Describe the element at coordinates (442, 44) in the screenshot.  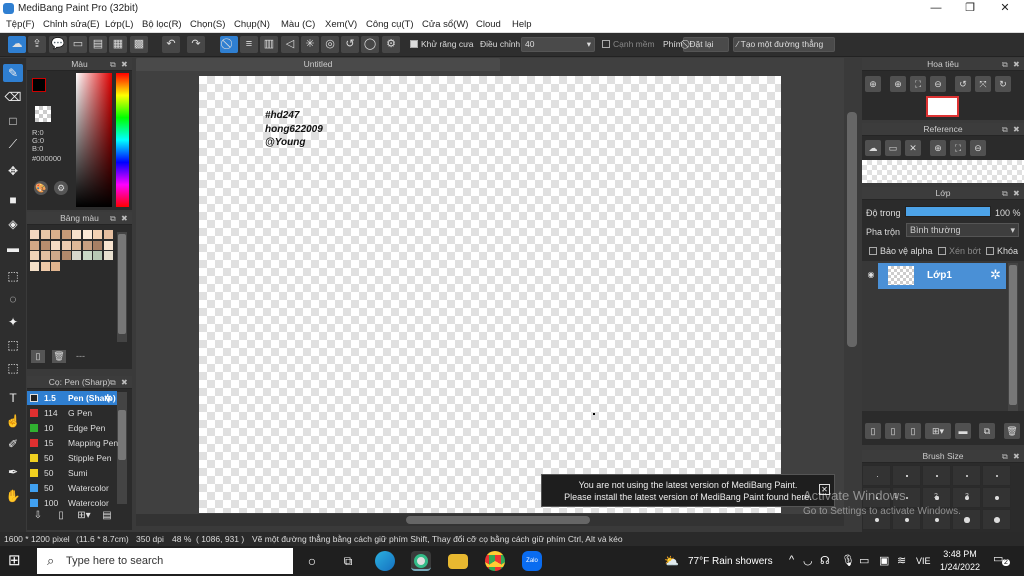
I see `antialias-checkbox: Khử răng cưa` at that location.